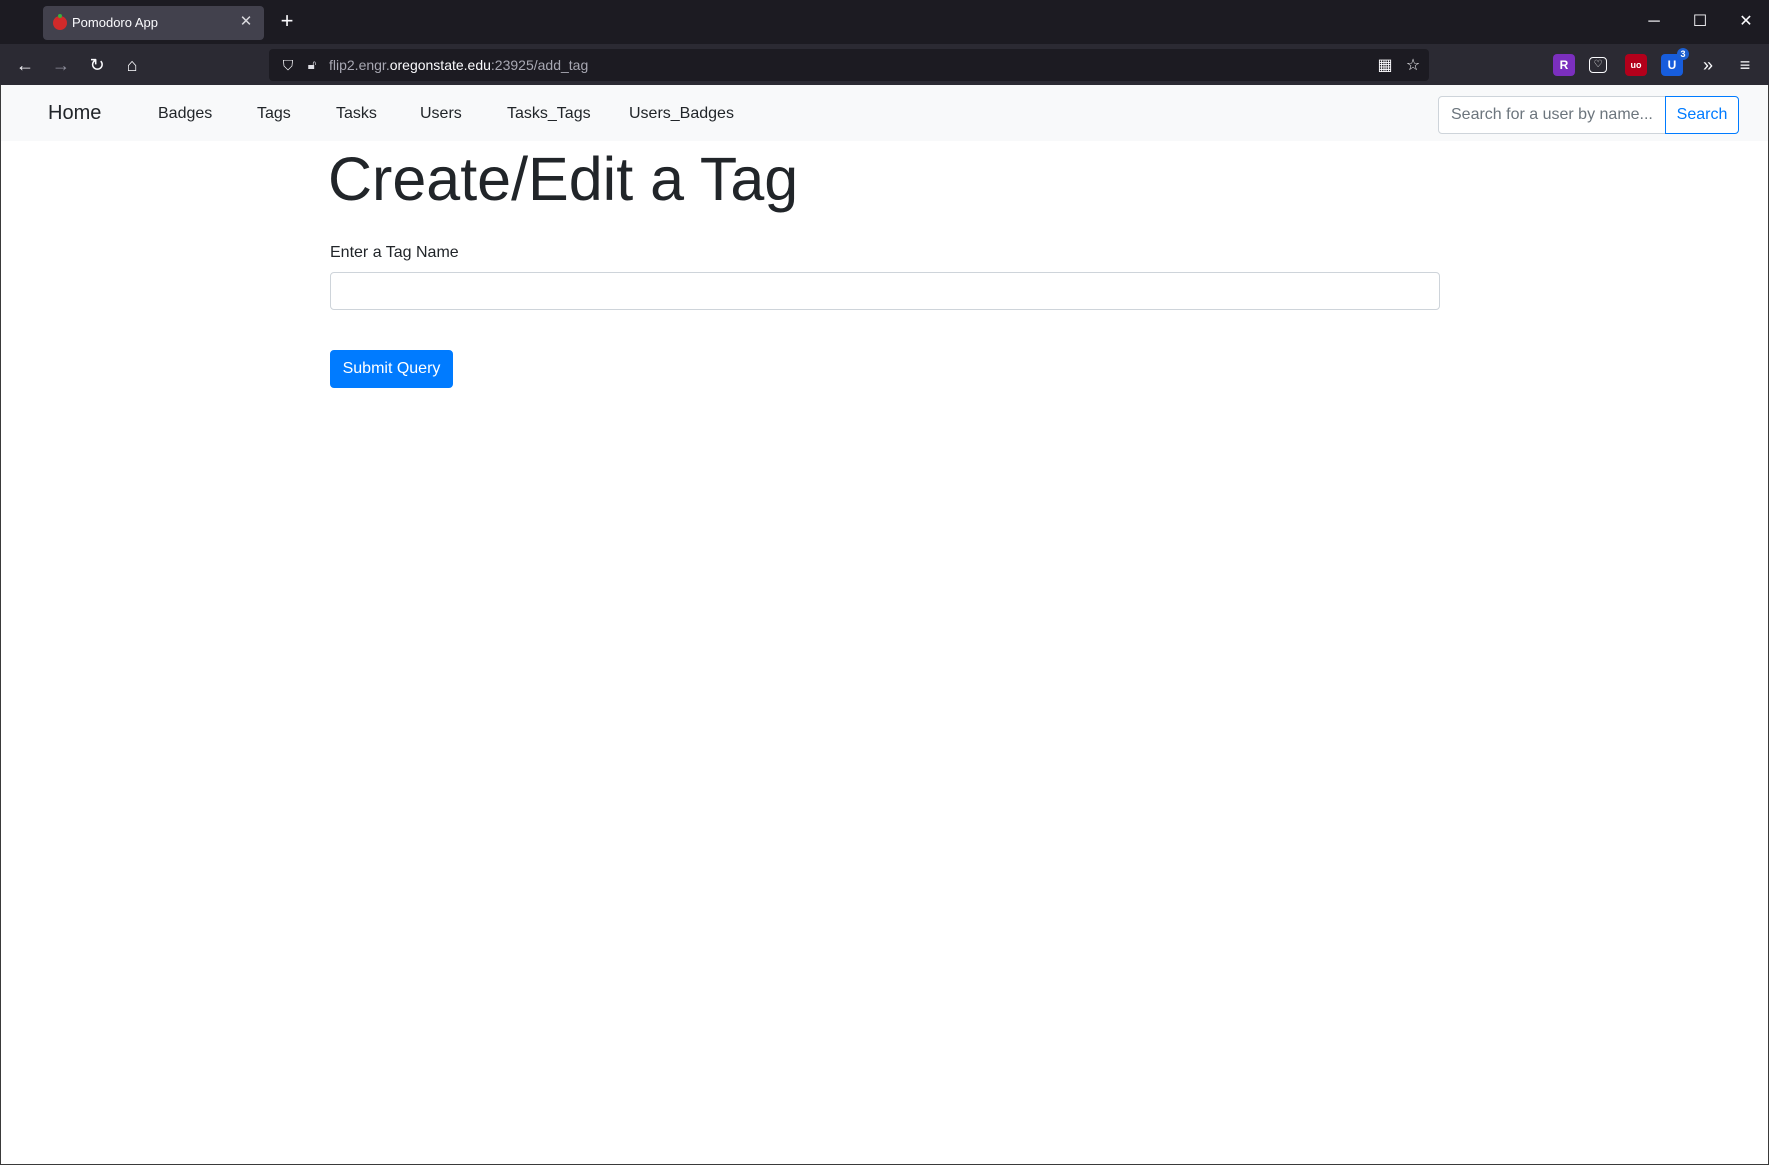 The height and width of the screenshot is (1165, 1769). What do you see at coordinates (25, 65) in the screenshot?
I see `back-arrow-icon: ←` at bounding box center [25, 65].